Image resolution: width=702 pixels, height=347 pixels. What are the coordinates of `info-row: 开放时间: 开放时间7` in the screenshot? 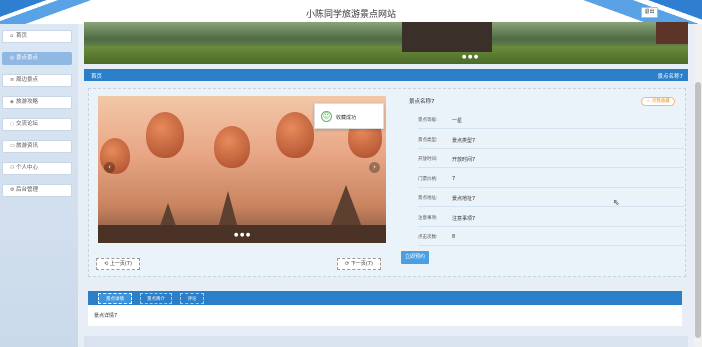 It's located at (551, 159).